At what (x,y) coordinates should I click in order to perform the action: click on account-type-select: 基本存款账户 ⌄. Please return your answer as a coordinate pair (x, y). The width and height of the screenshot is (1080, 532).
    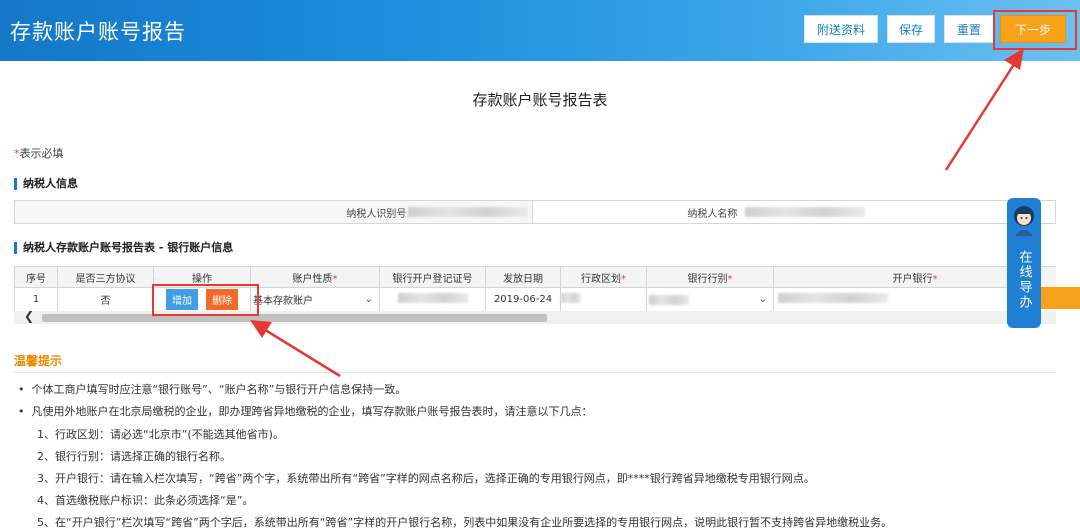
    Looking at the image, I should click on (315, 299).